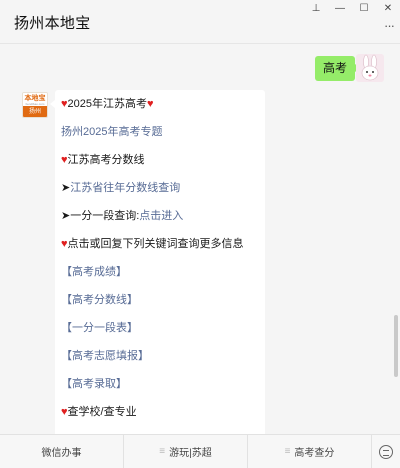  What do you see at coordinates (94, 384) in the screenshot?
I see `keyword-link-admission: 【高考录取】` at bounding box center [94, 384].